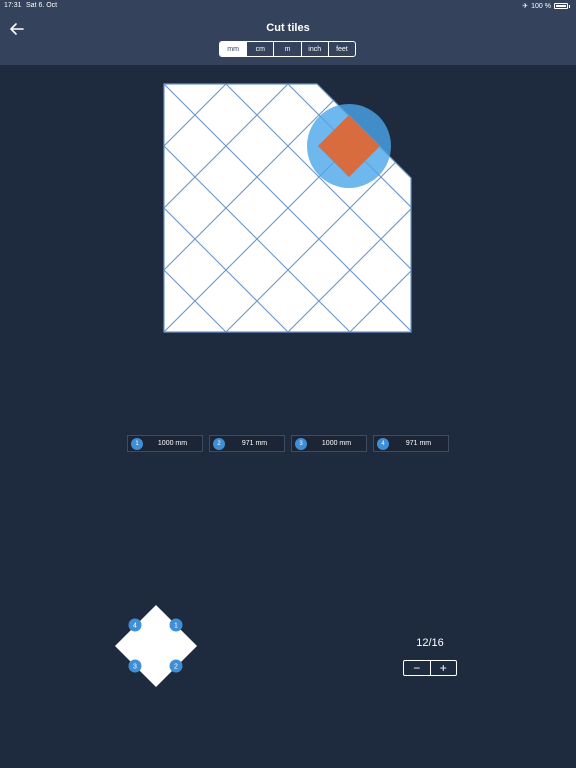  What do you see at coordinates (443, 668) in the screenshot?
I see `increment-button: +` at bounding box center [443, 668].